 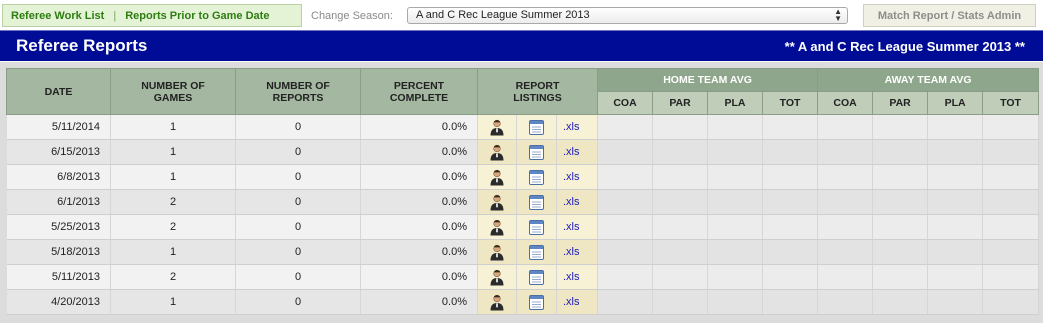 I want to click on col-reports-line2: REPORTS, so click(x=298, y=97).